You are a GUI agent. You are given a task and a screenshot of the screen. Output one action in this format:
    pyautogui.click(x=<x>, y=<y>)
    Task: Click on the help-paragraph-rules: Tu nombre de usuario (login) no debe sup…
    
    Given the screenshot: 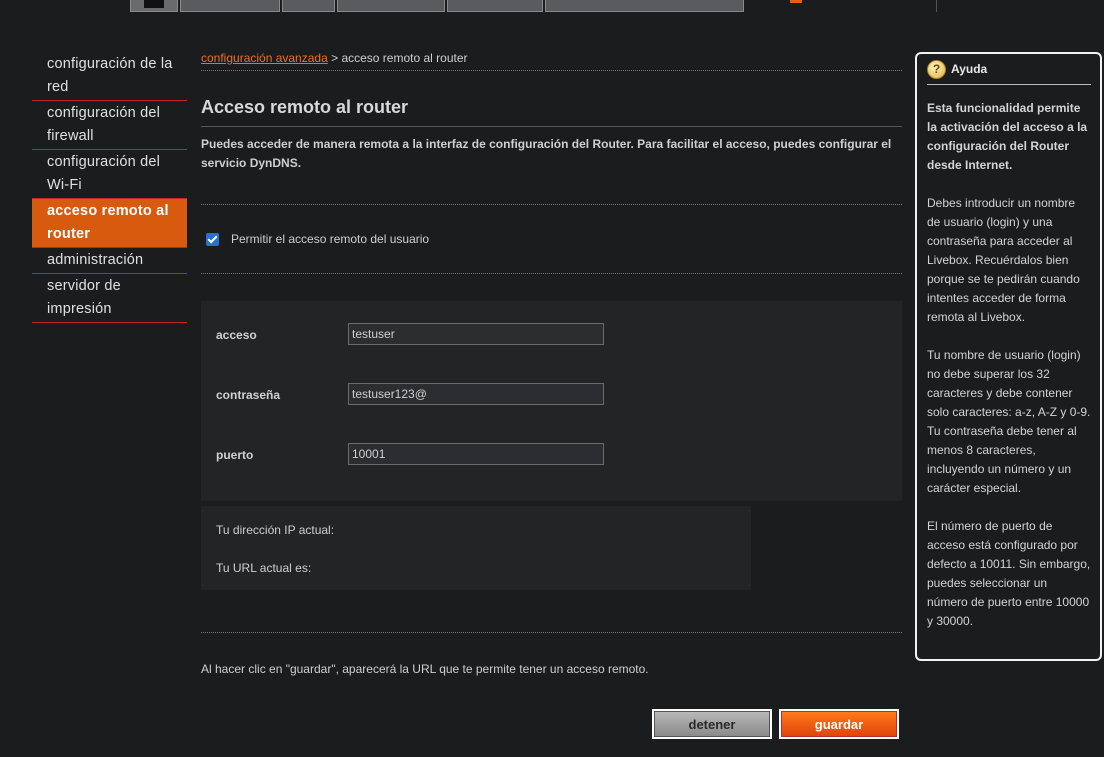 What is the action you would take?
    pyautogui.click(x=1009, y=421)
    